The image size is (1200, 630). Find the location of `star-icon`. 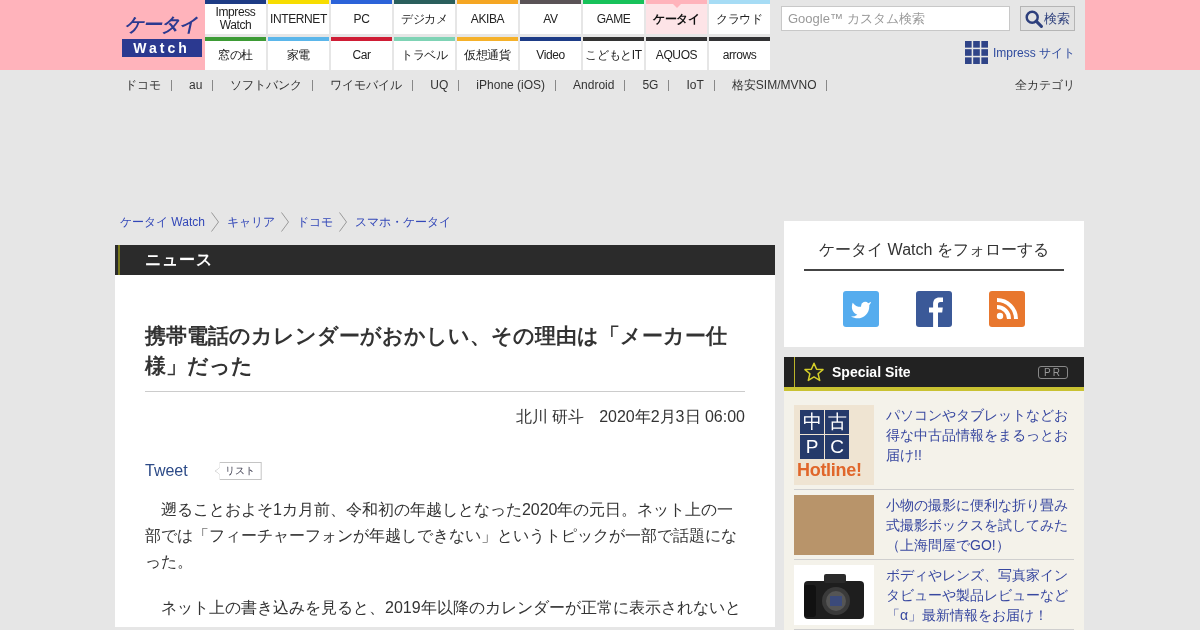

star-icon is located at coordinates (814, 372).